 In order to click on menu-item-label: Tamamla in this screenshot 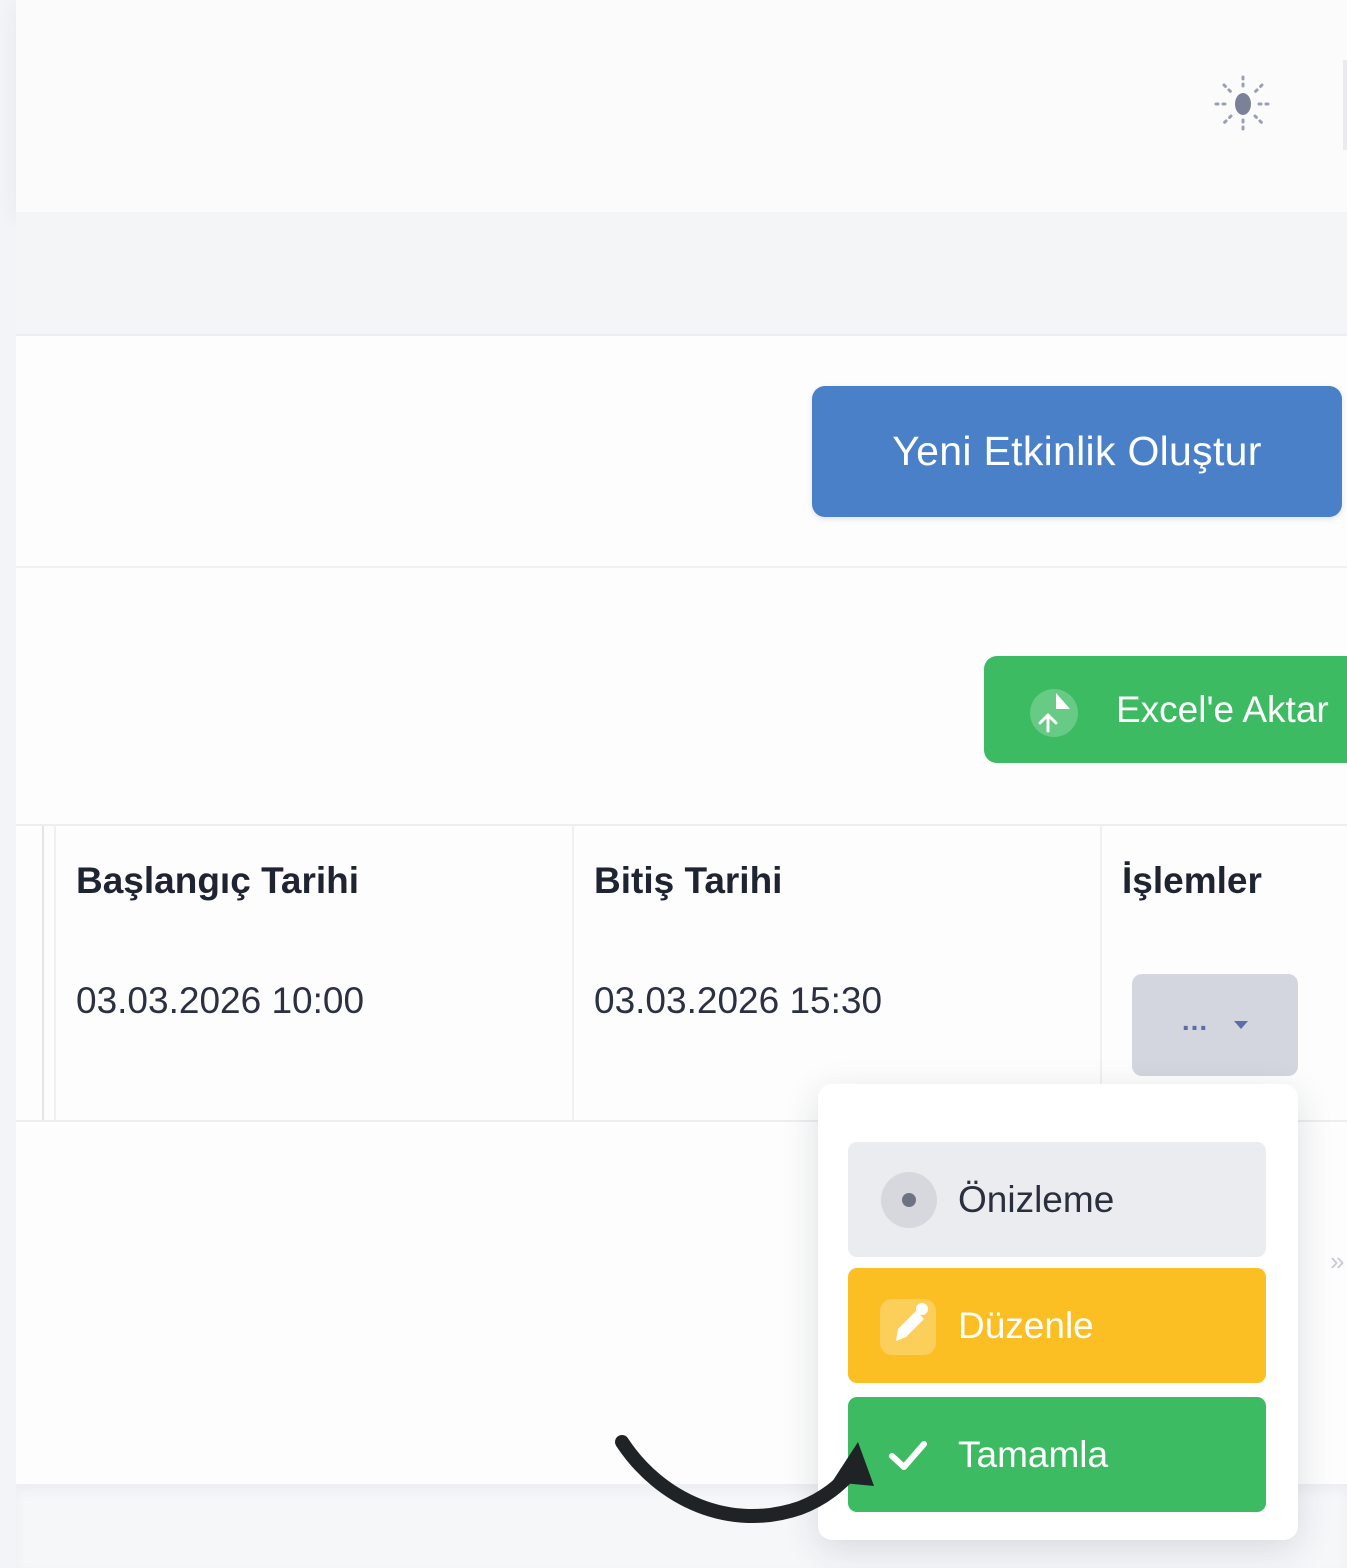, I will do `click(1033, 1454)`.